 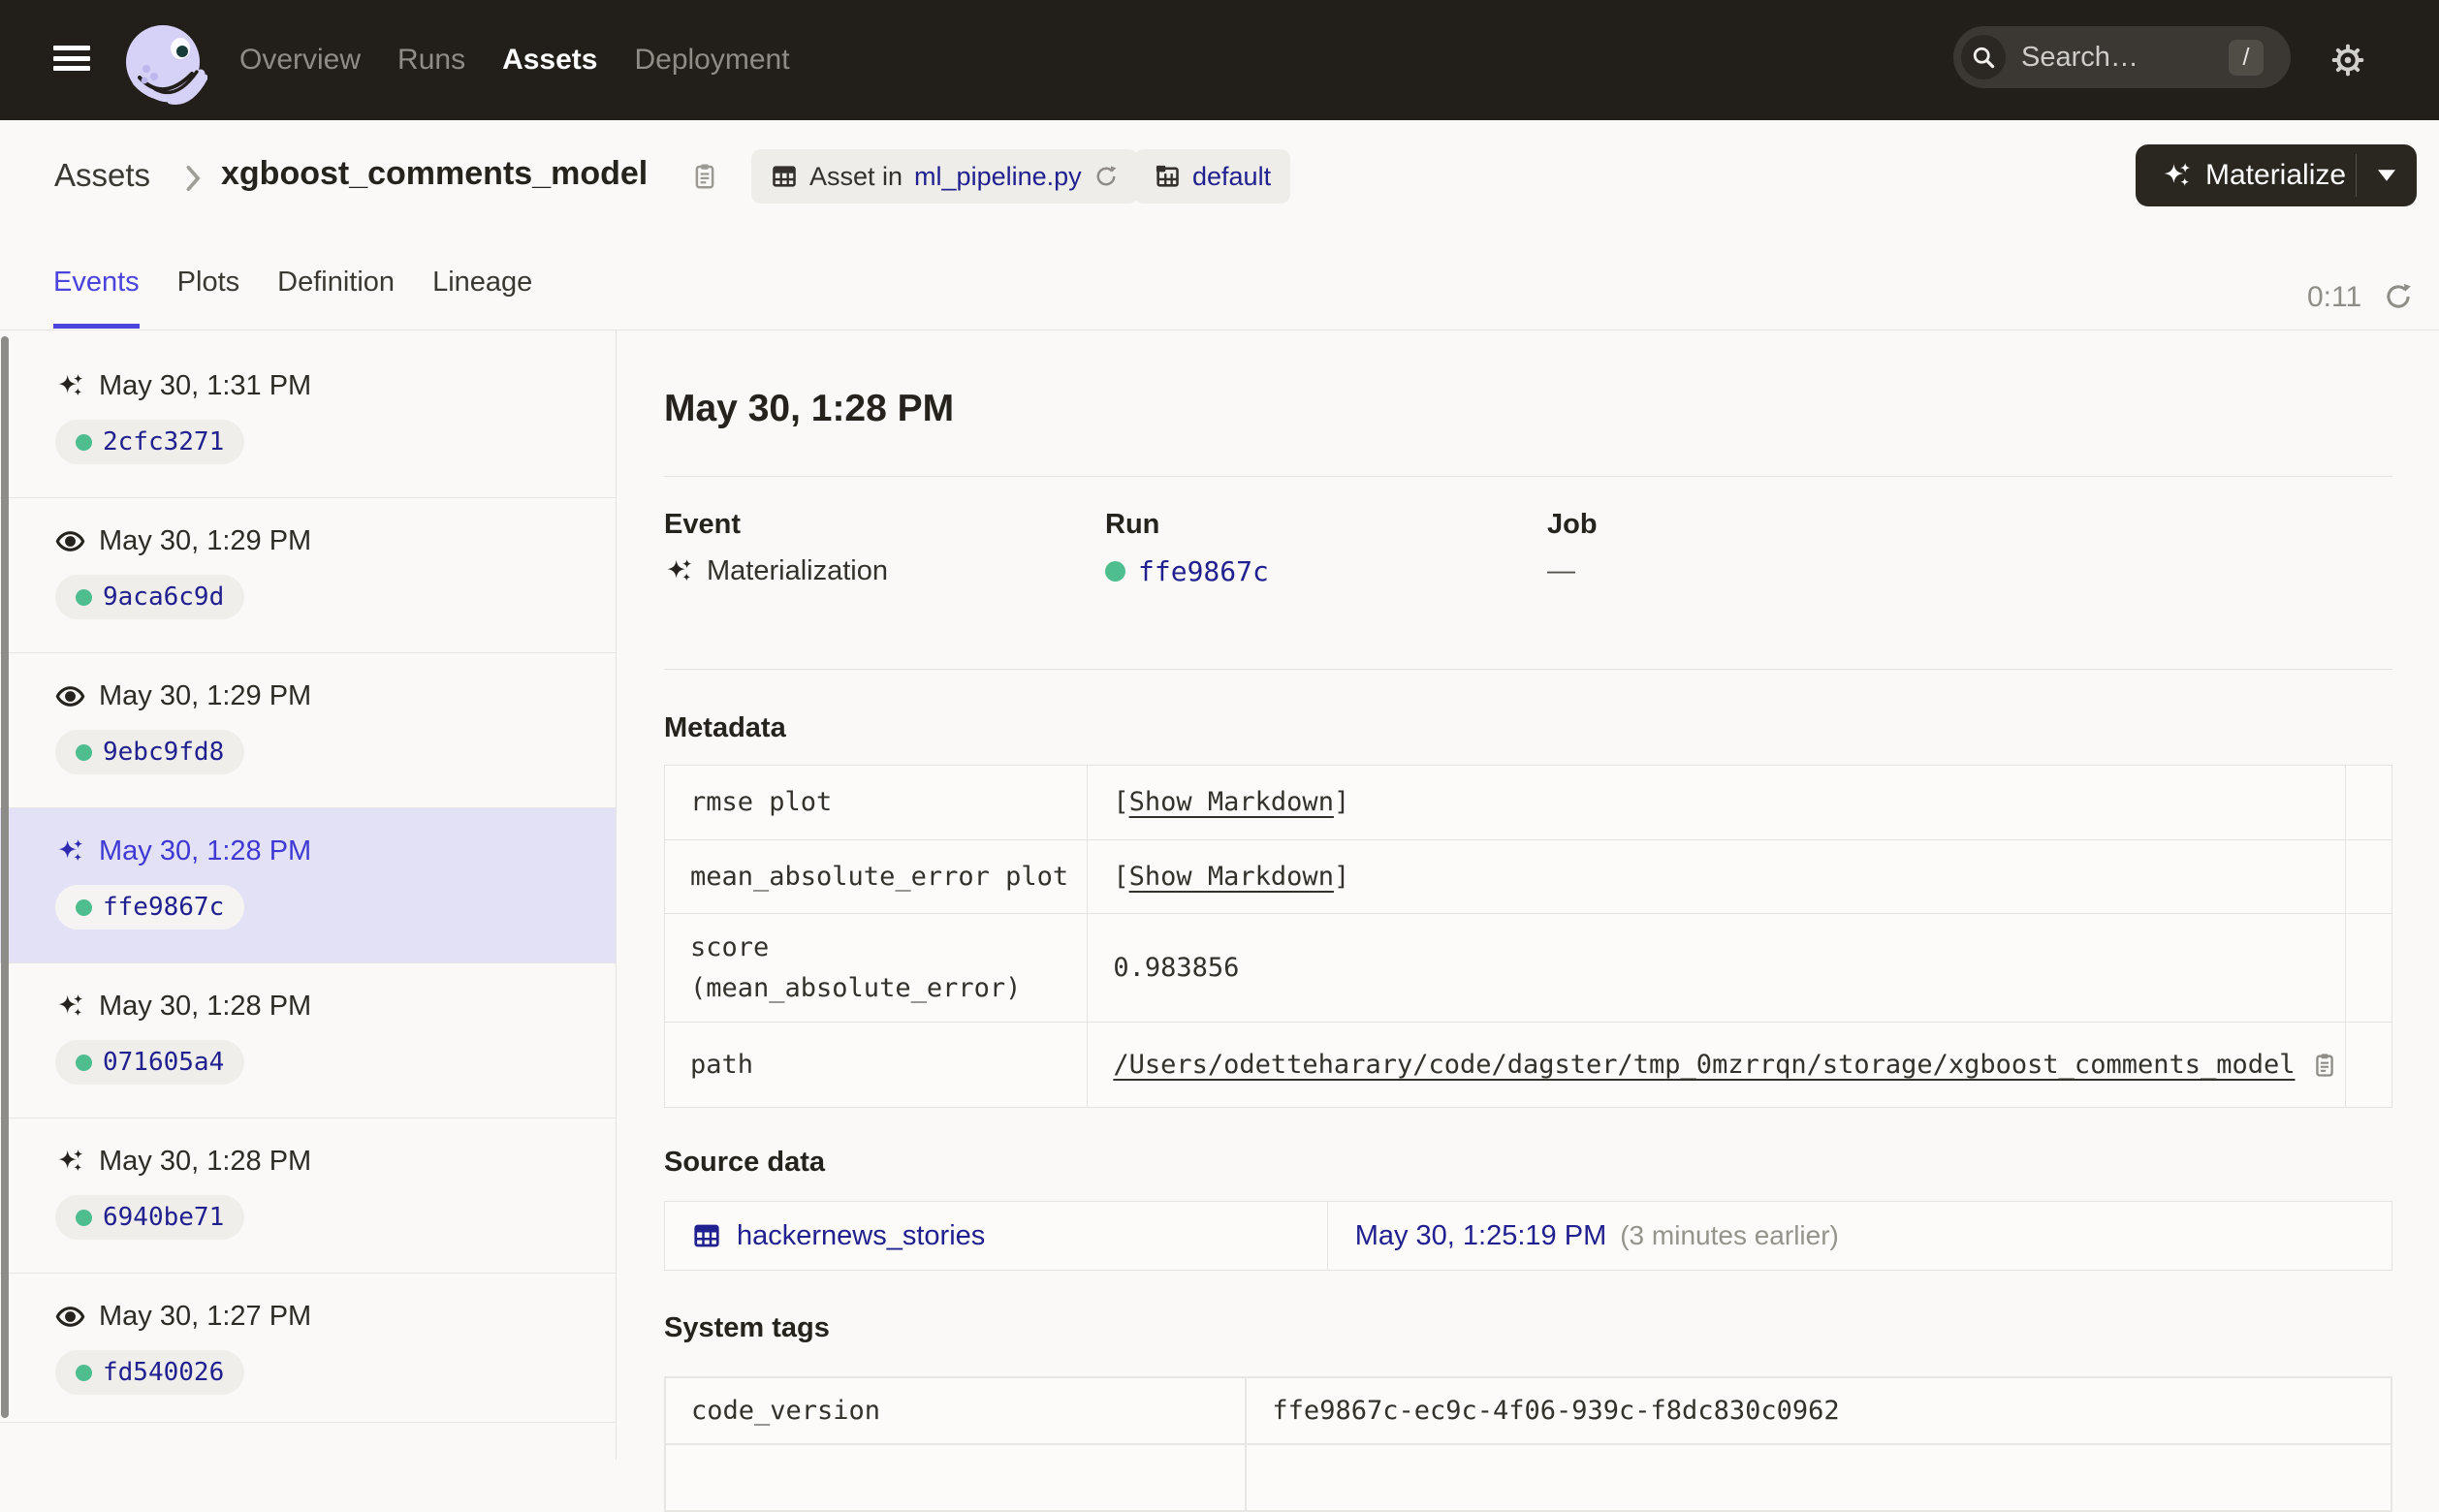 What do you see at coordinates (1527, 968) in the screenshot?
I see `table-row: score (mean_absolute_error) 0.983856` at bounding box center [1527, 968].